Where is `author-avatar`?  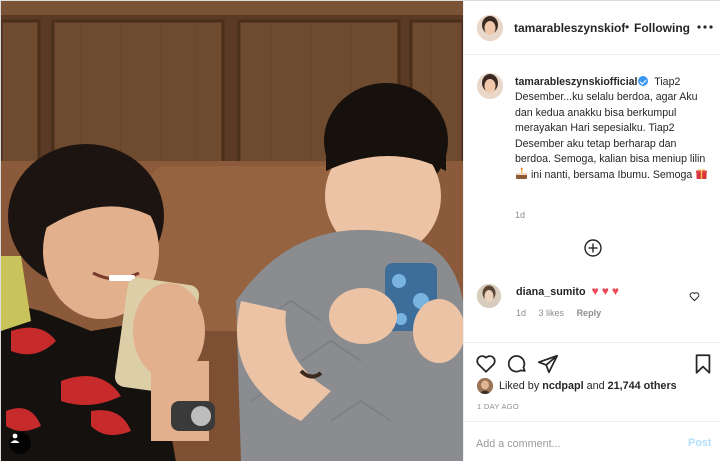
author-avatar is located at coordinates (490, 28).